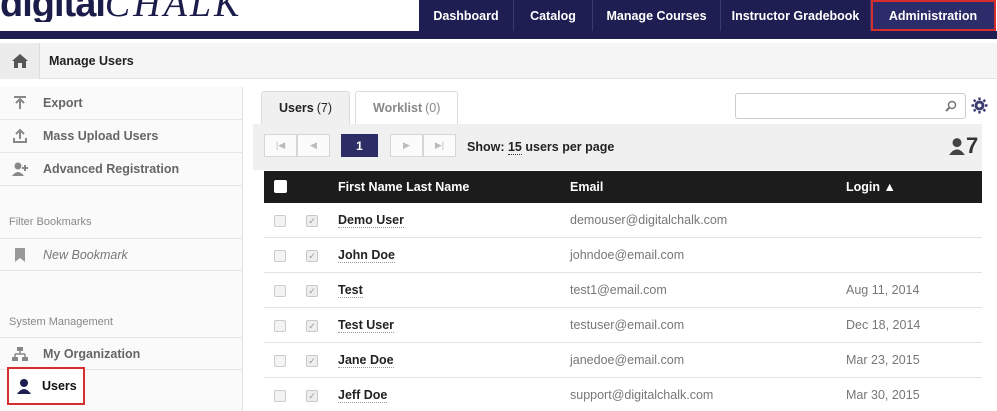 This screenshot has height=411, width=997. Describe the element at coordinates (350, 290) in the screenshot. I see `user-name-link: Test` at that location.